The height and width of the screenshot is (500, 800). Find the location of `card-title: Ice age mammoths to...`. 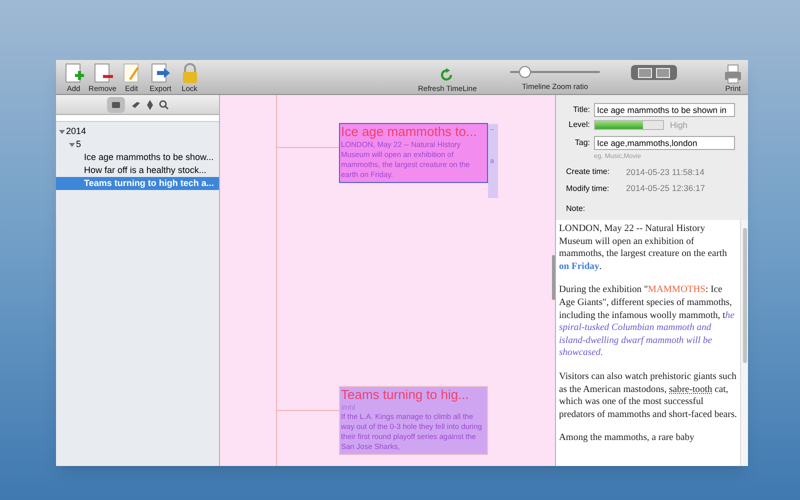

card-title: Ice age mammoths to... is located at coordinates (409, 132).